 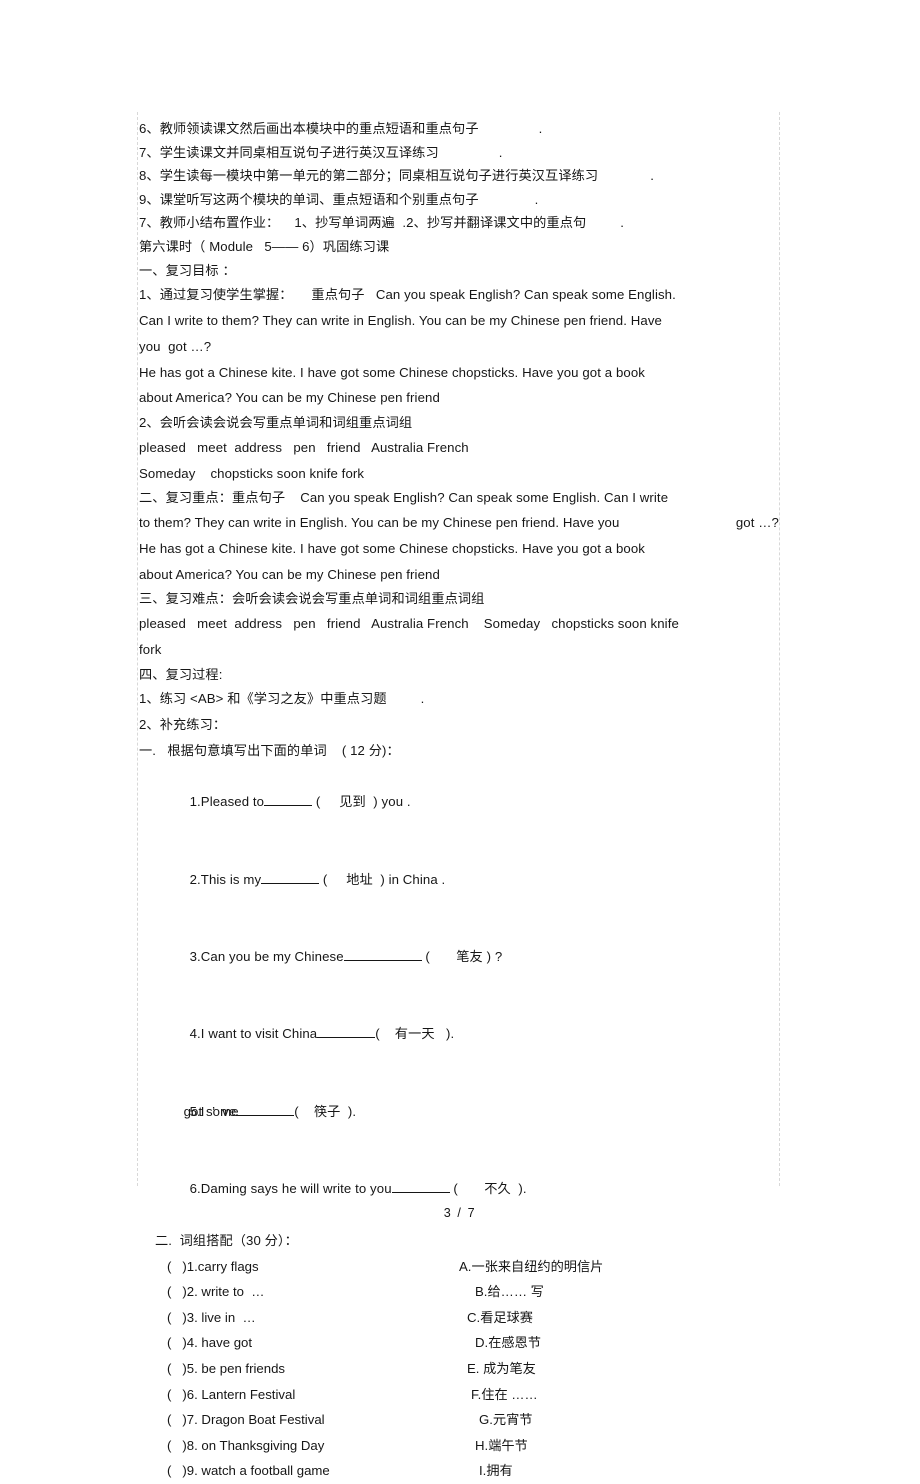 What do you see at coordinates (276, 423) in the screenshot?
I see `section-one-item2-heading: 2、会听会读会说会写重点单词和词组重点词组` at bounding box center [276, 423].